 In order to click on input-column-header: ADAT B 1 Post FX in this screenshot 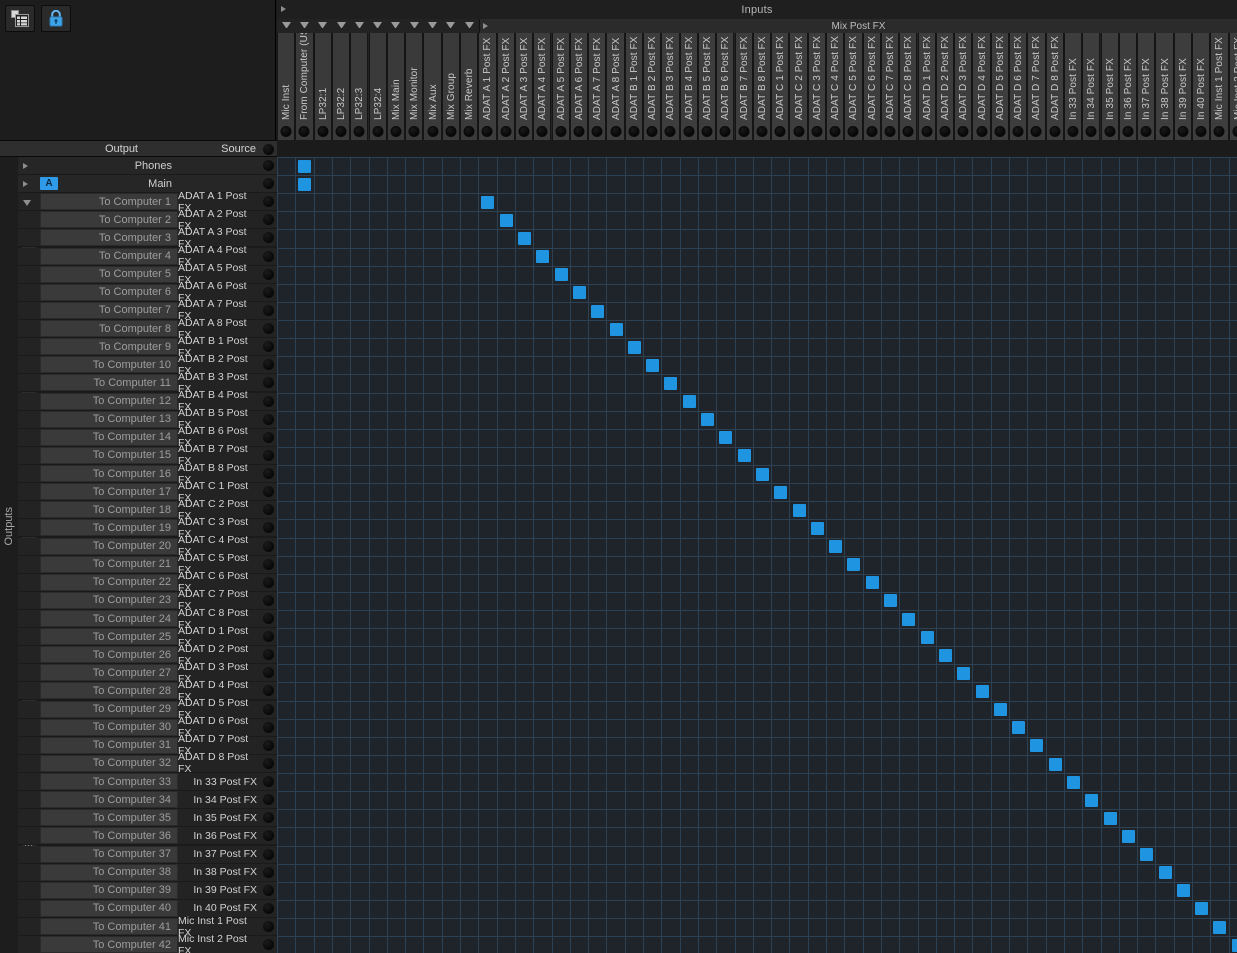, I will do `click(633, 86)`.